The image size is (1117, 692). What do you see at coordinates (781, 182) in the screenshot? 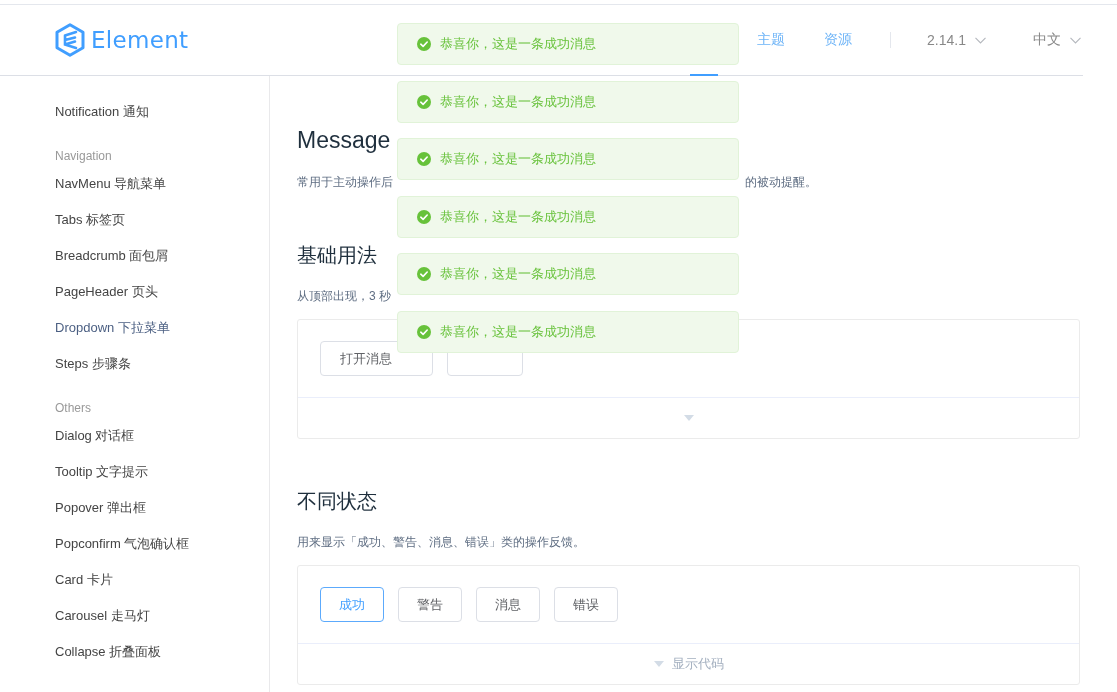
I see `description-text: 的被动提醒。` at bounding box center [781, 182].